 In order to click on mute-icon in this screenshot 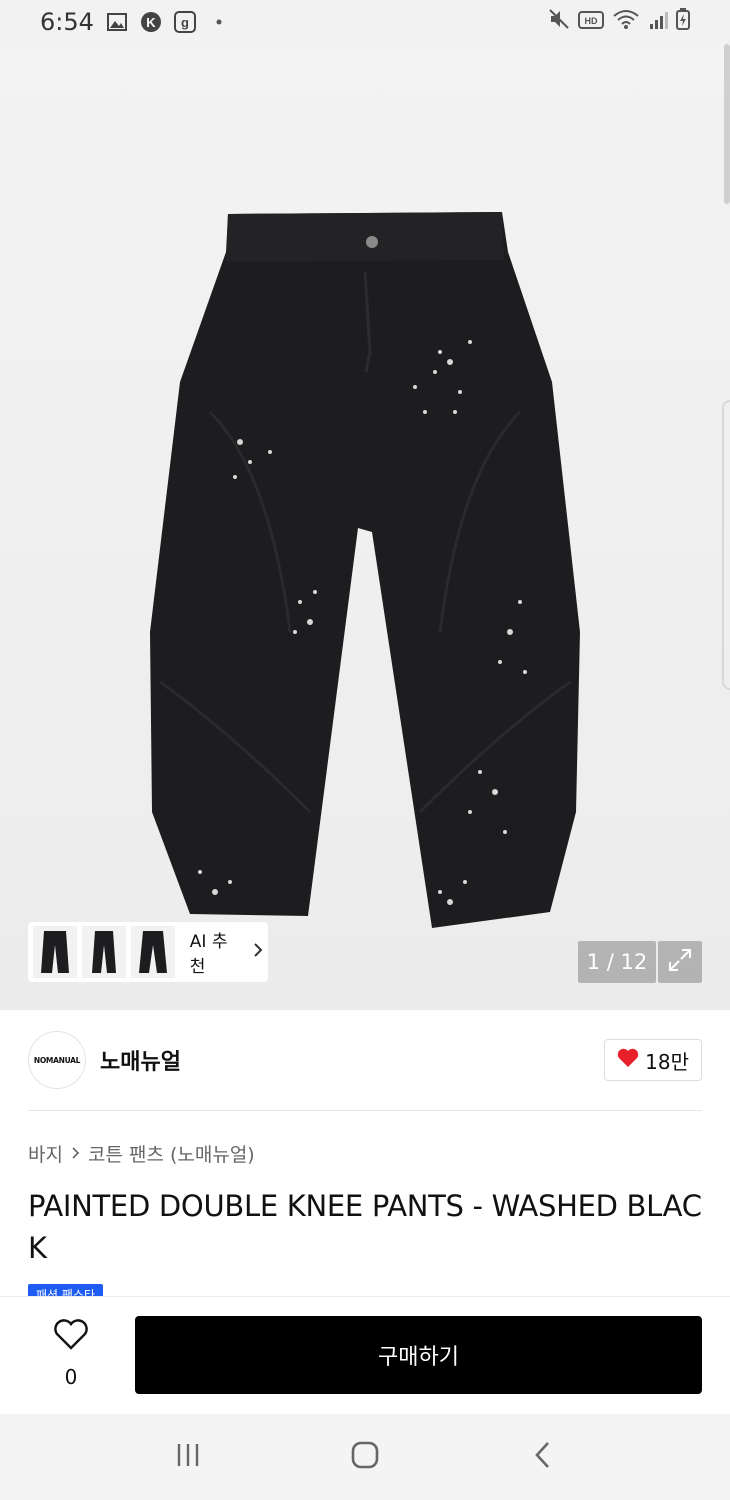, I will do `click(559, 22)`.